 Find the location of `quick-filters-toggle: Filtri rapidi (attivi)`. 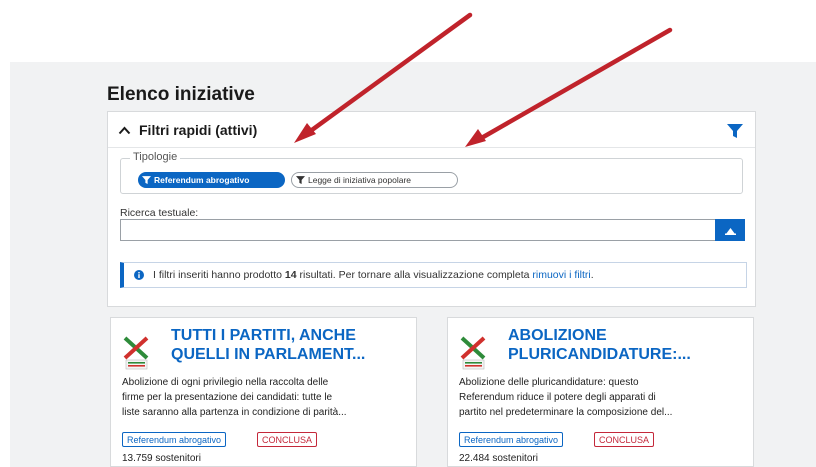

quick-filters-toggle: Filtri rapidi (attivi) is located at coordinates (187, 130).